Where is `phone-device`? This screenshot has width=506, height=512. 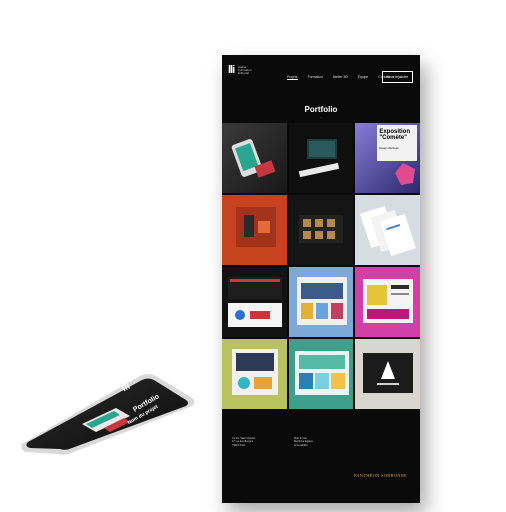
phone-device is located at coordinates (108, 414).